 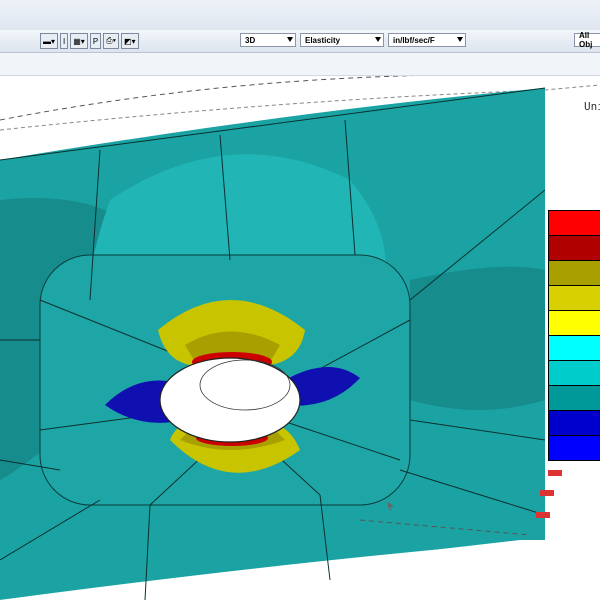 I want to click on object-filter-value: All Obj, so click(x=586, y=40).